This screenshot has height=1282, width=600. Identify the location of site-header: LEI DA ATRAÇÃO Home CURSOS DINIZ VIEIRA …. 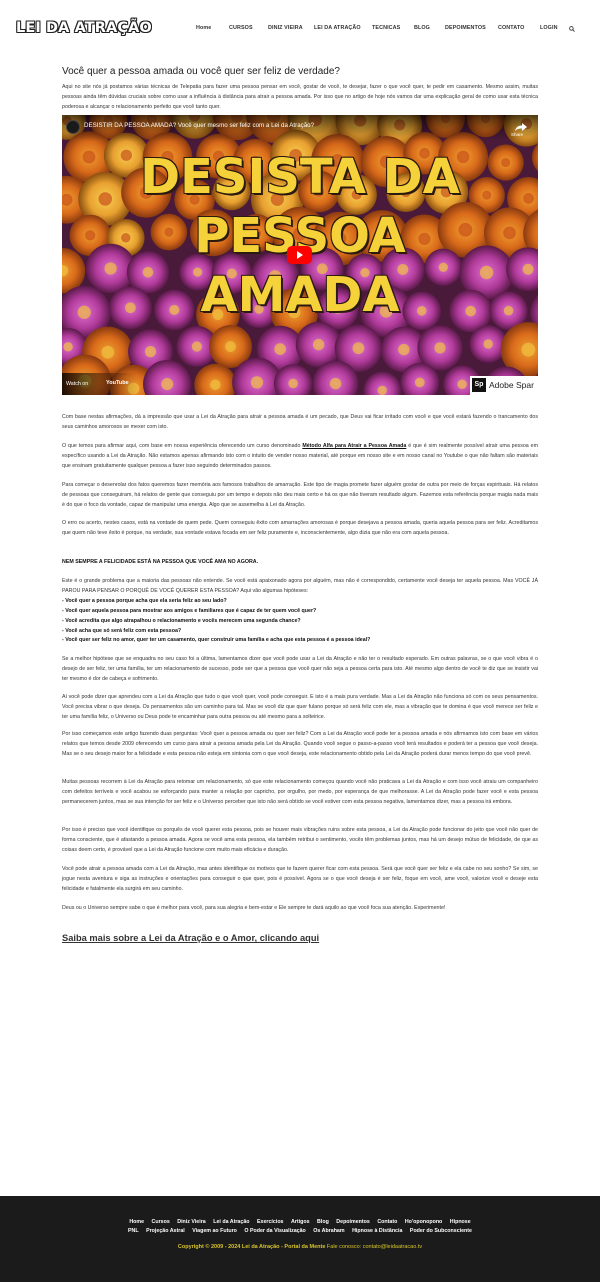
(300, 29).